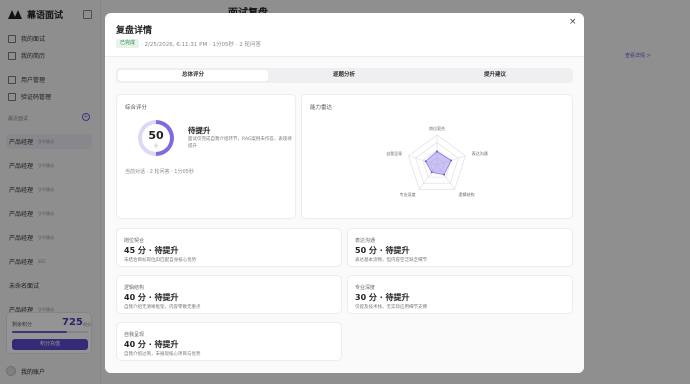  Describe the element at coordinates (156, 145) in the screenshot. I see `overall-score-unit: 分` at that location.